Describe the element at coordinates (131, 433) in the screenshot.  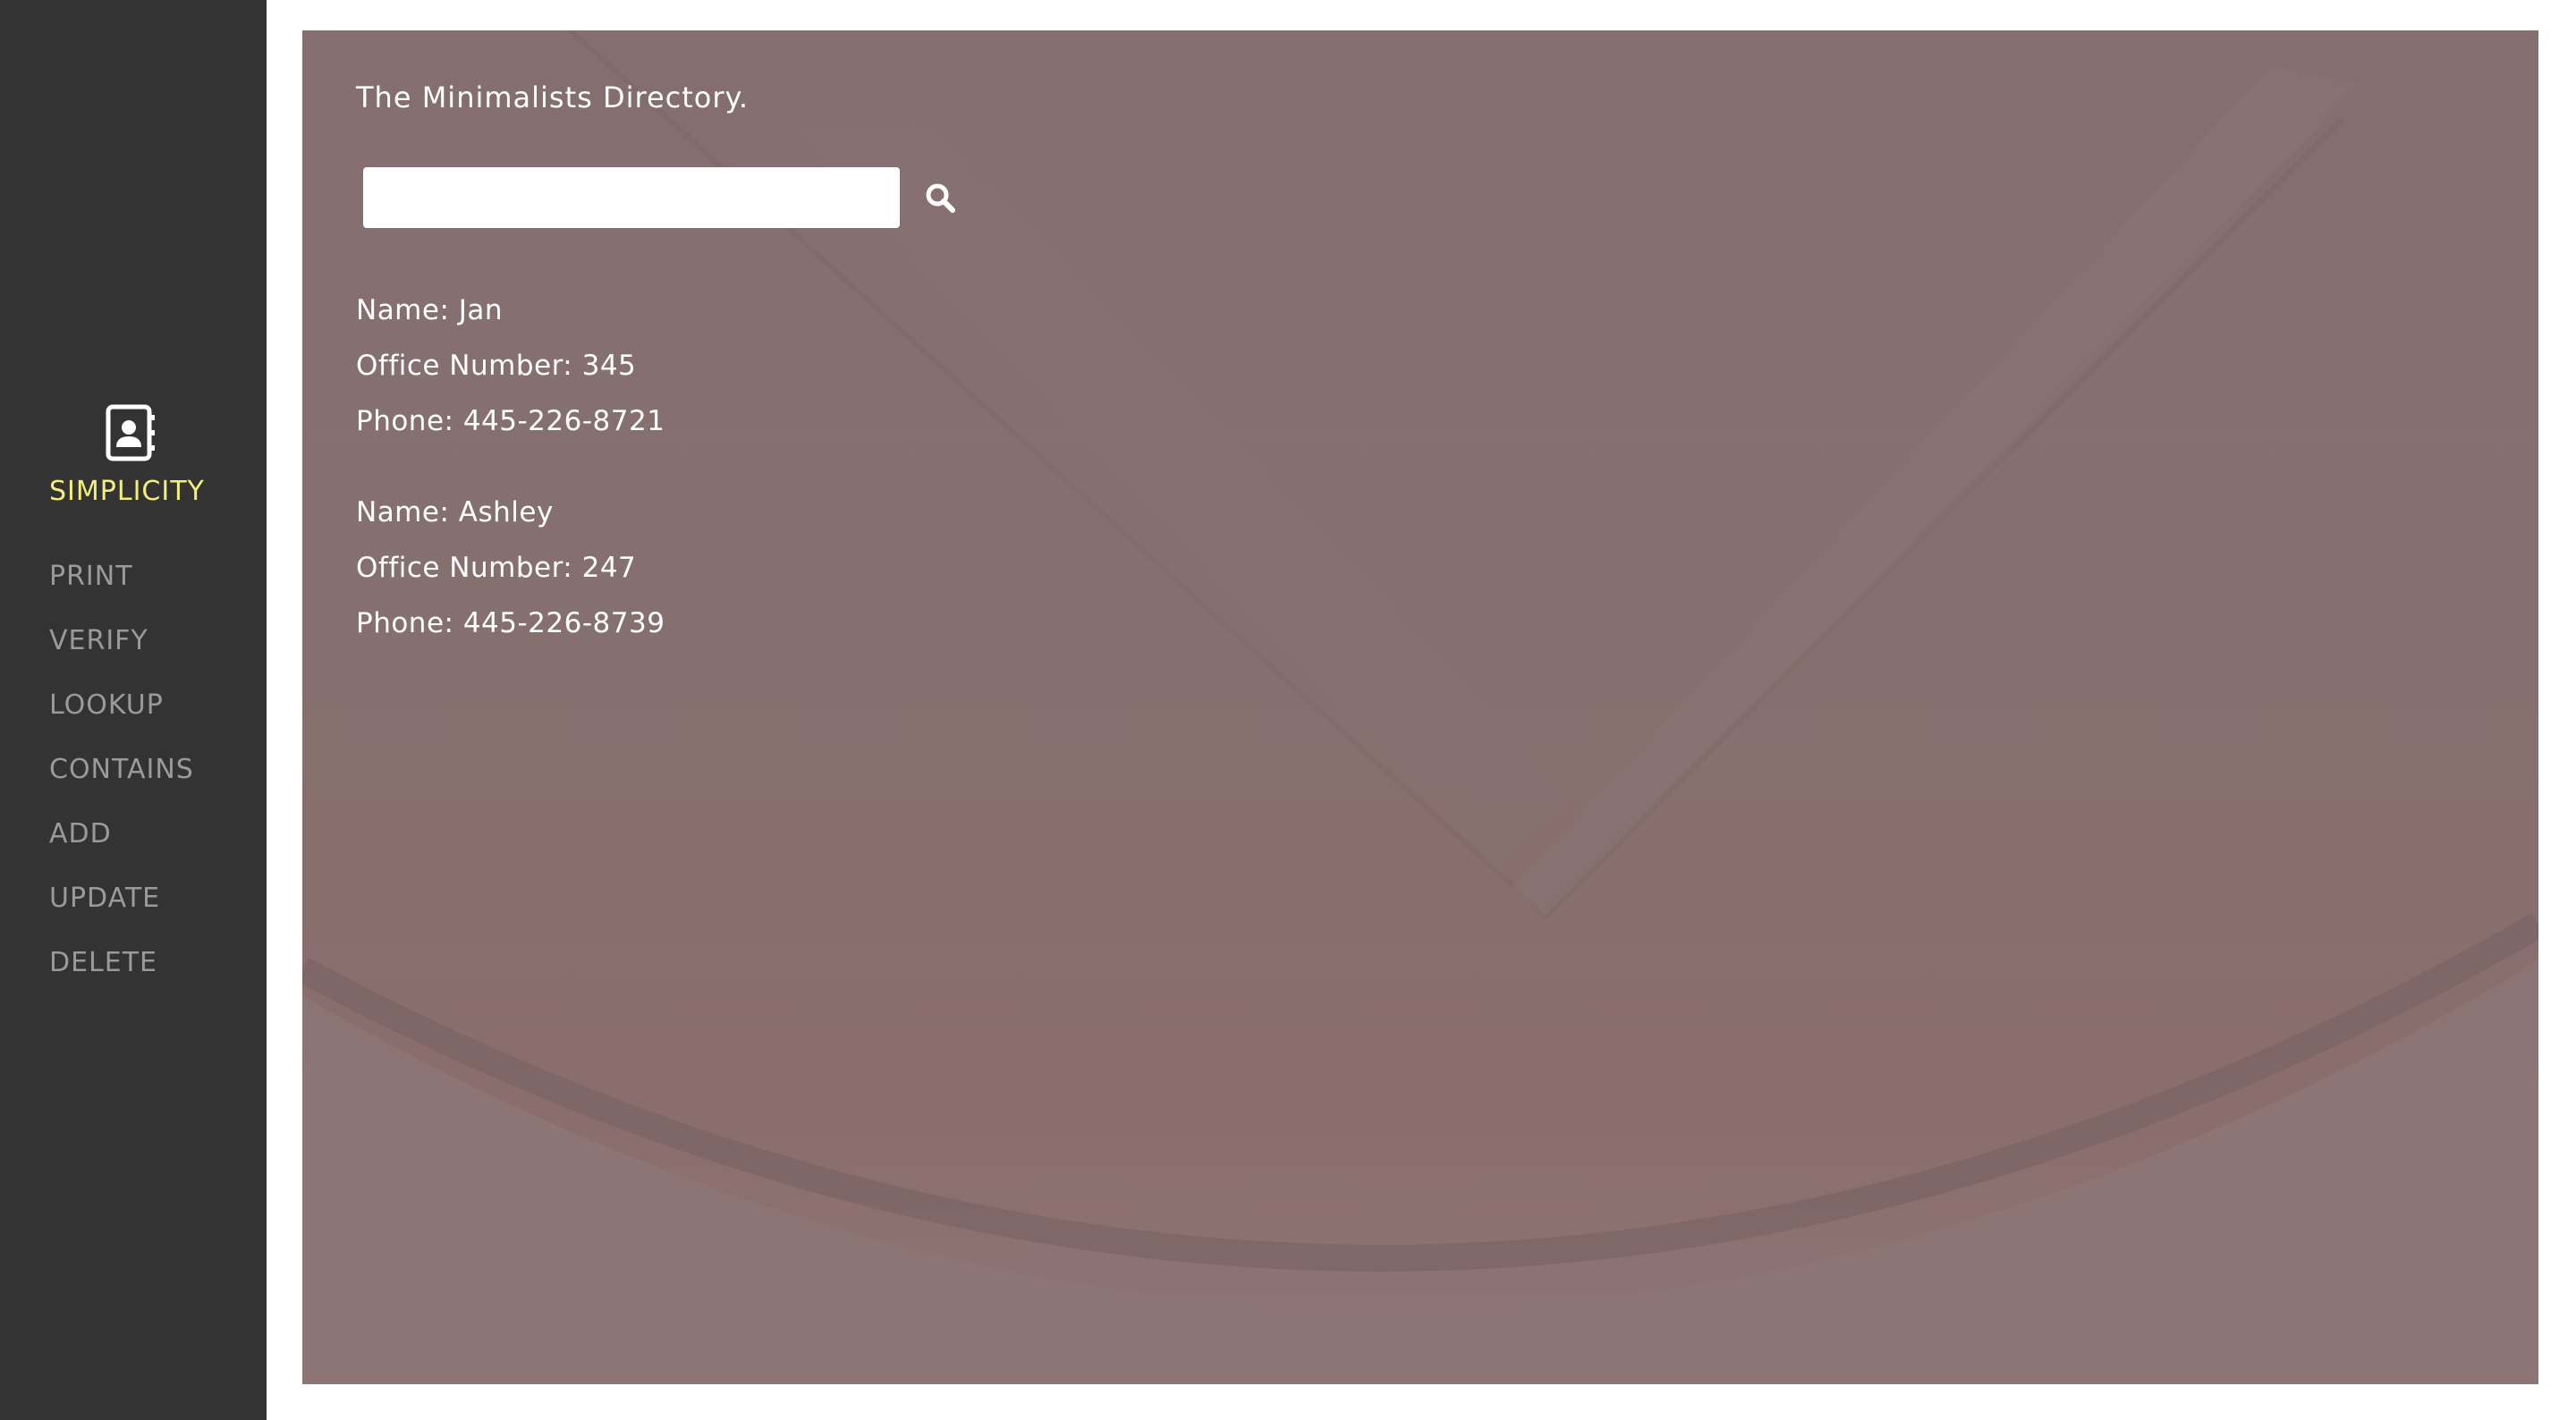
I see `contact-book-icon` at that location.